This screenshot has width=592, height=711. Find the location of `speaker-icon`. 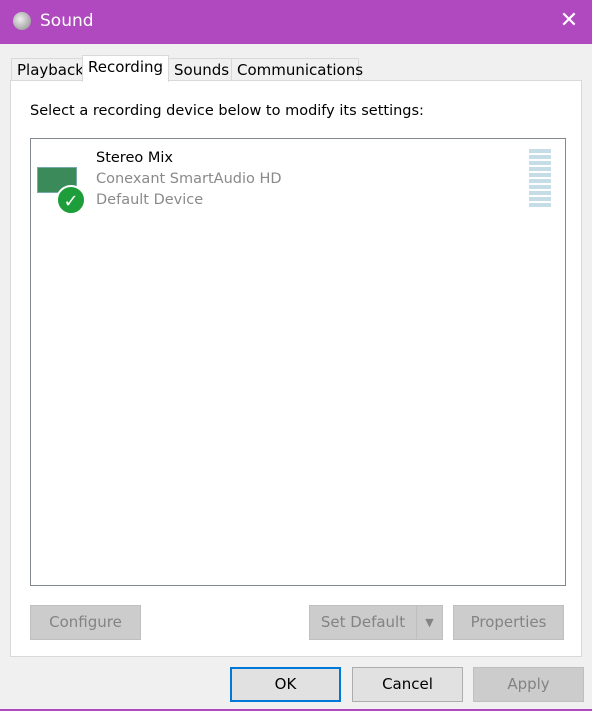

speaker-icon is located at coordinates (22, 21).